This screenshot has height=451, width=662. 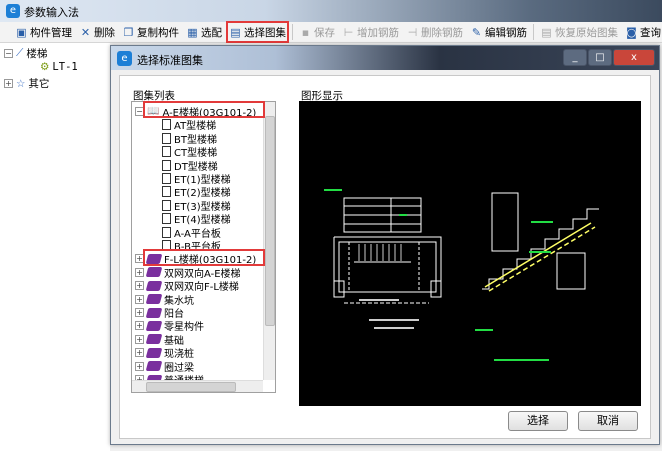 I want to click on delete-rebar-icon: ⊣, so click(x=412, y=32).